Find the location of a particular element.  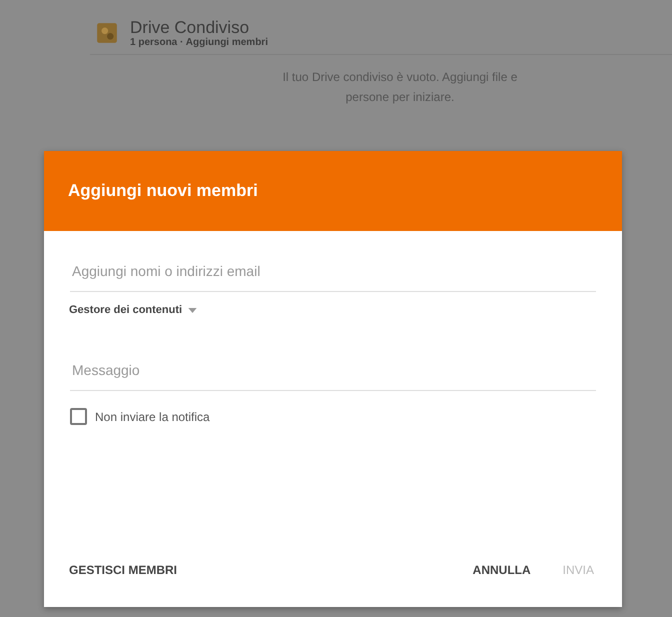

notify-checkbox-label: Non inviare la notifica is located at coordinates (152, 417).